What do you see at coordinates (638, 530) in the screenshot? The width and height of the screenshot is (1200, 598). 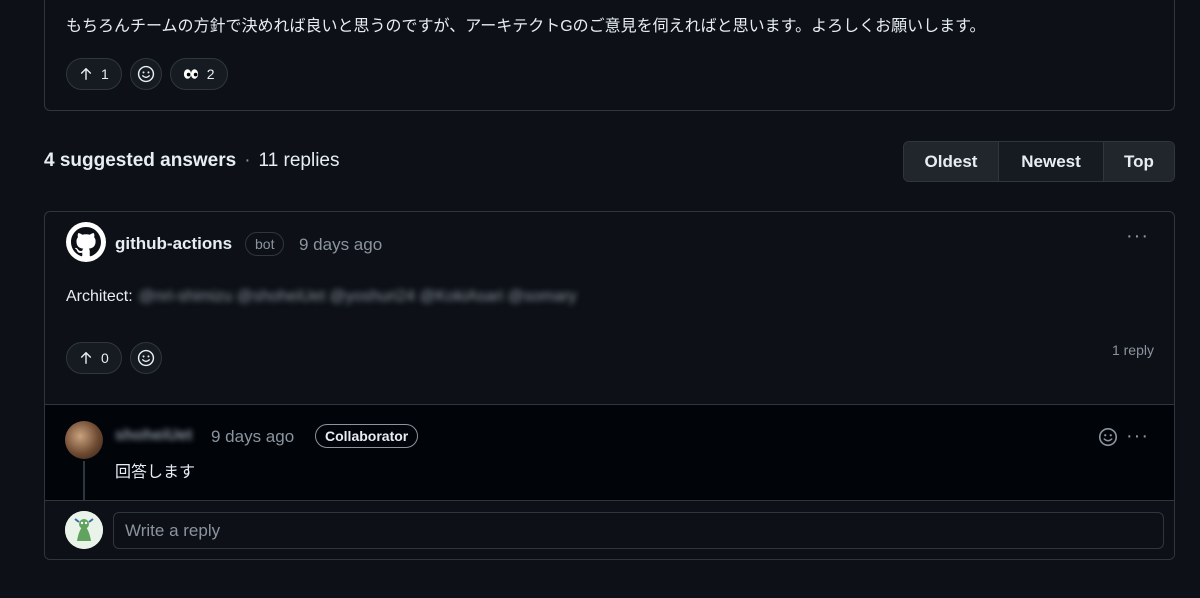 I see `write-reply-input` at bounding box center [638, 530].